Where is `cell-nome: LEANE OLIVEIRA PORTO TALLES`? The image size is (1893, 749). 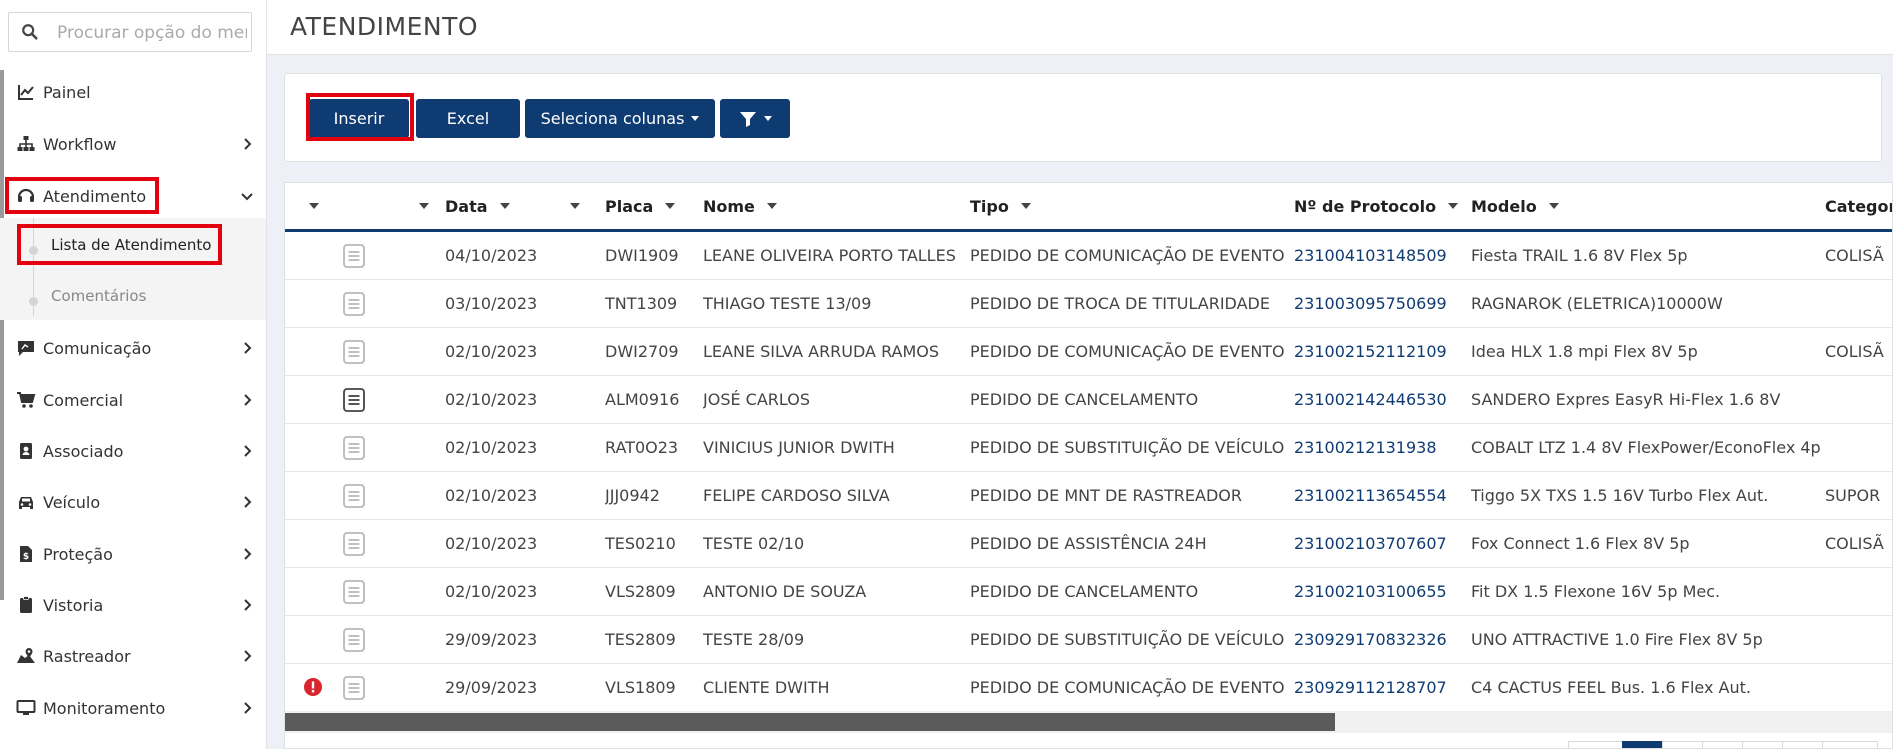
cell-nome: LEANE OLIVEIRA PORTO TALLES is located at coordinates (836, 255).